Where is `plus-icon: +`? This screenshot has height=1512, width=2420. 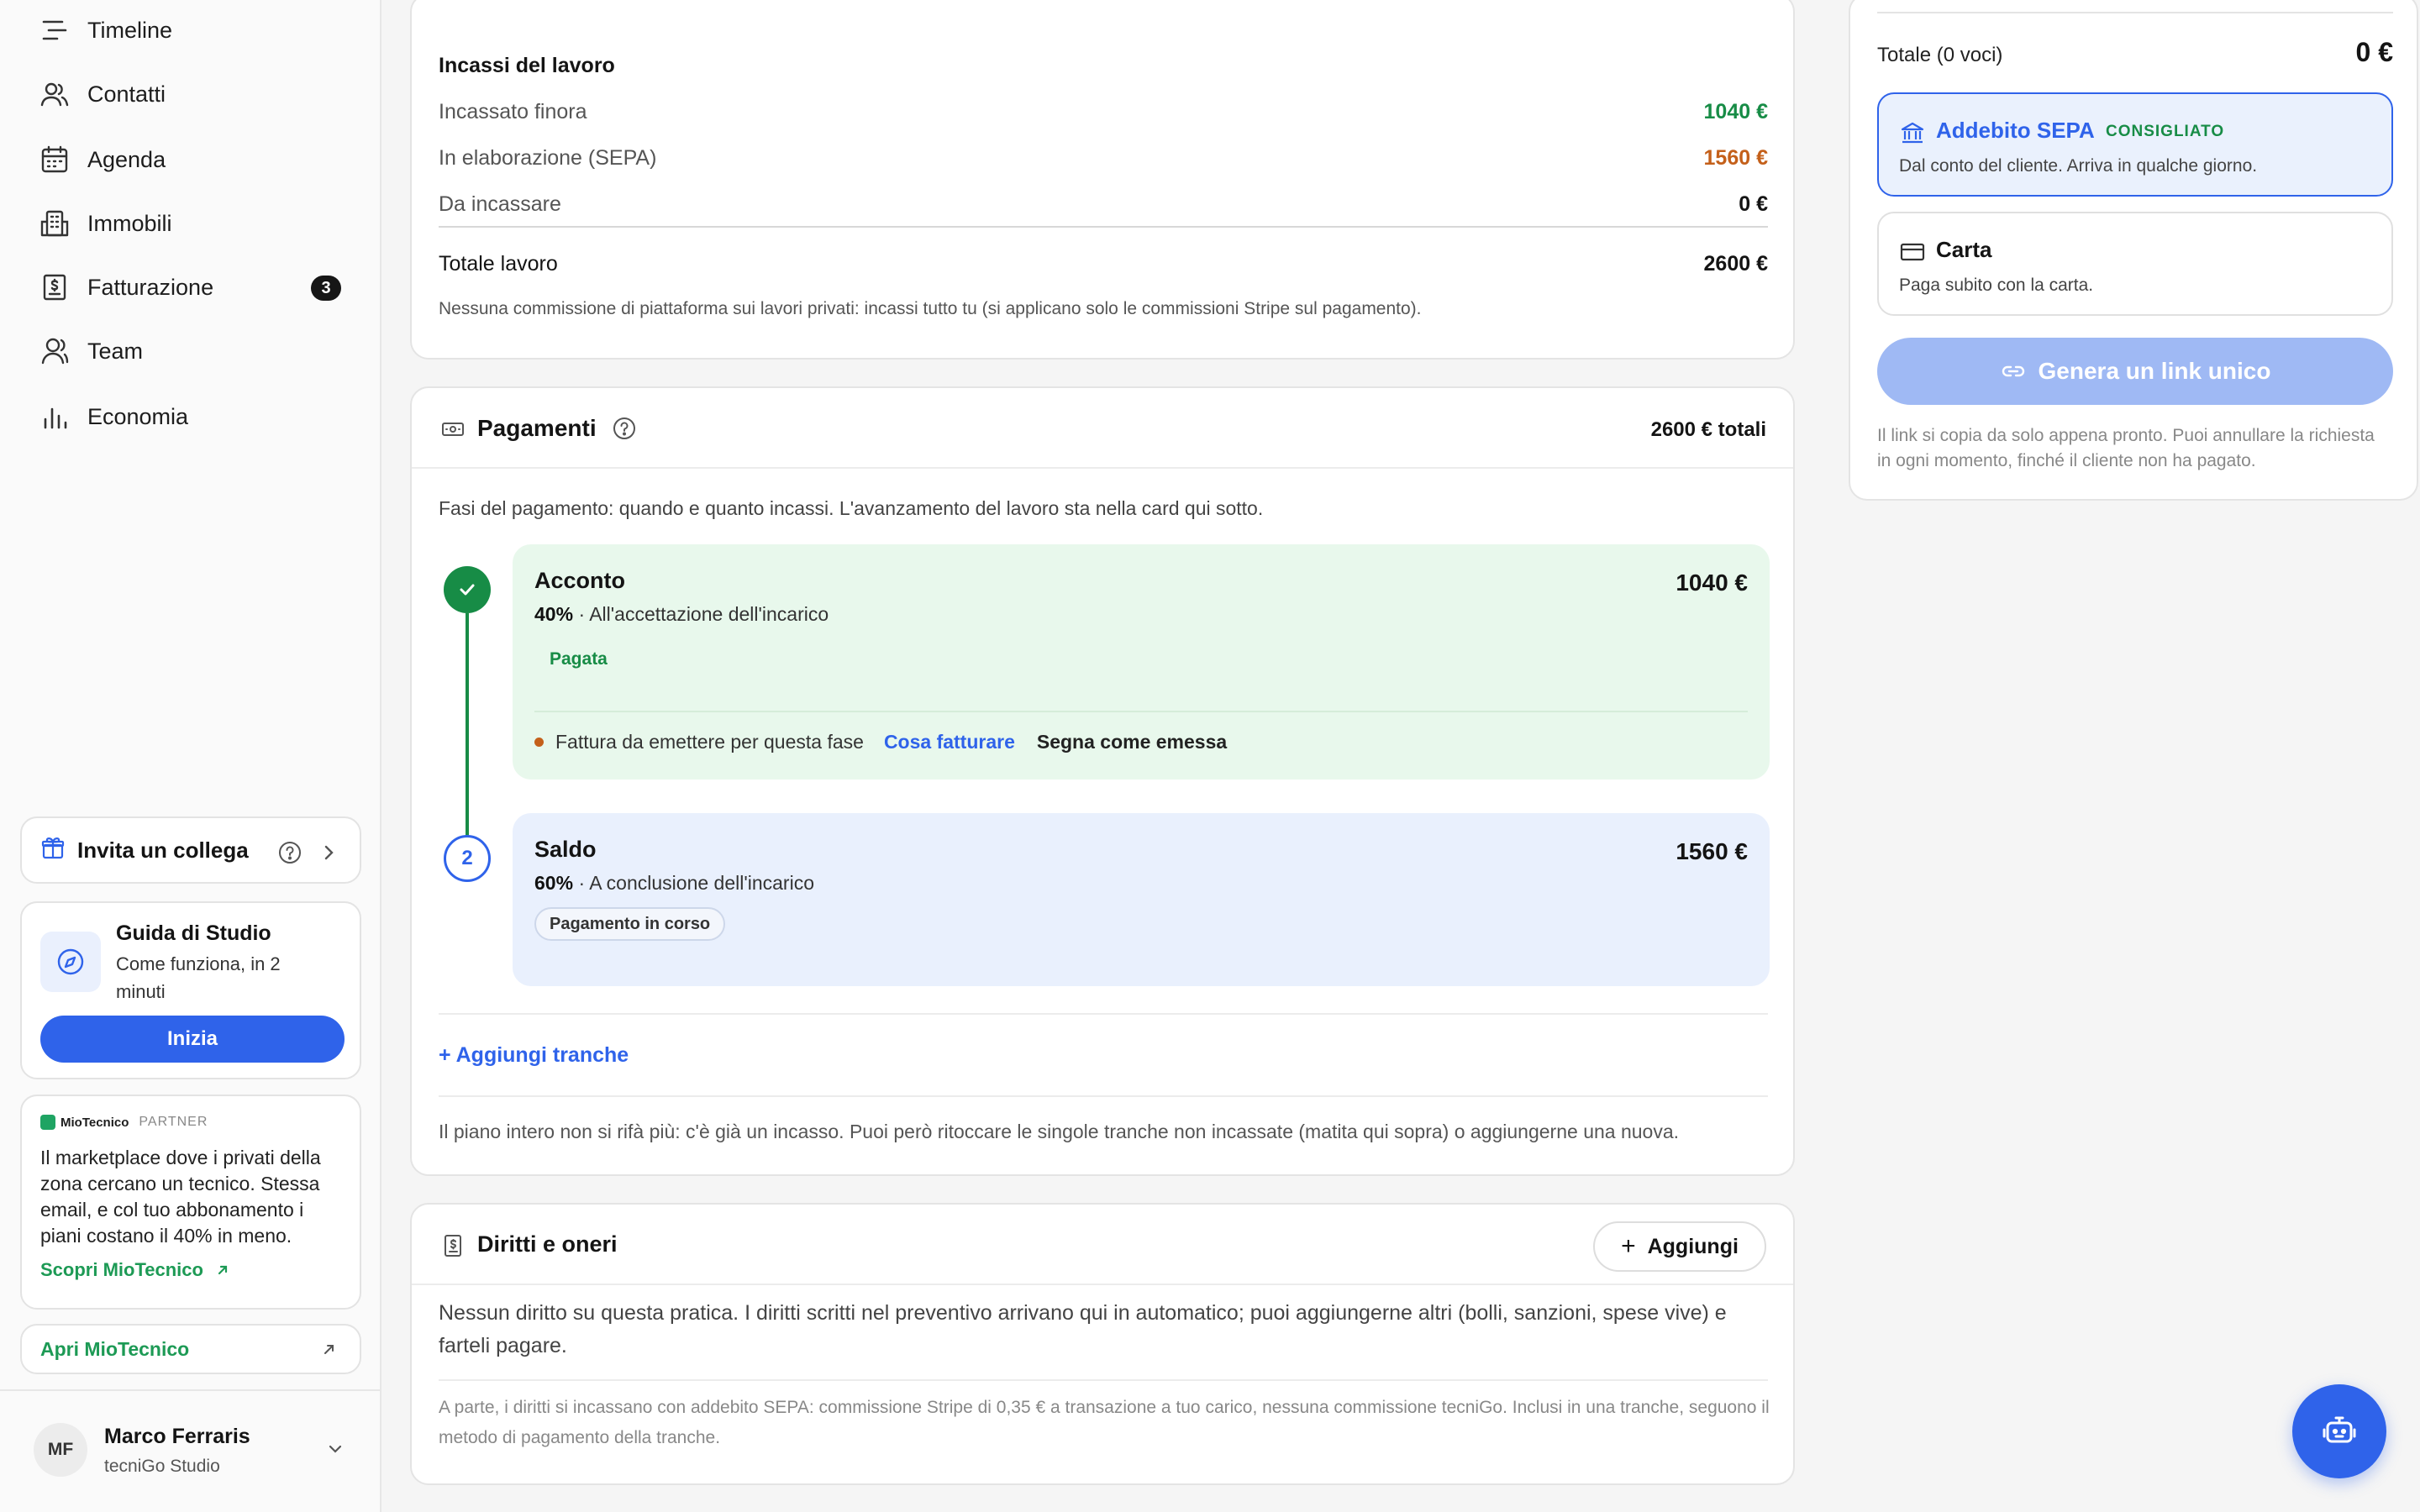 plus-icon: + is located at coordinates (1628, 1246).